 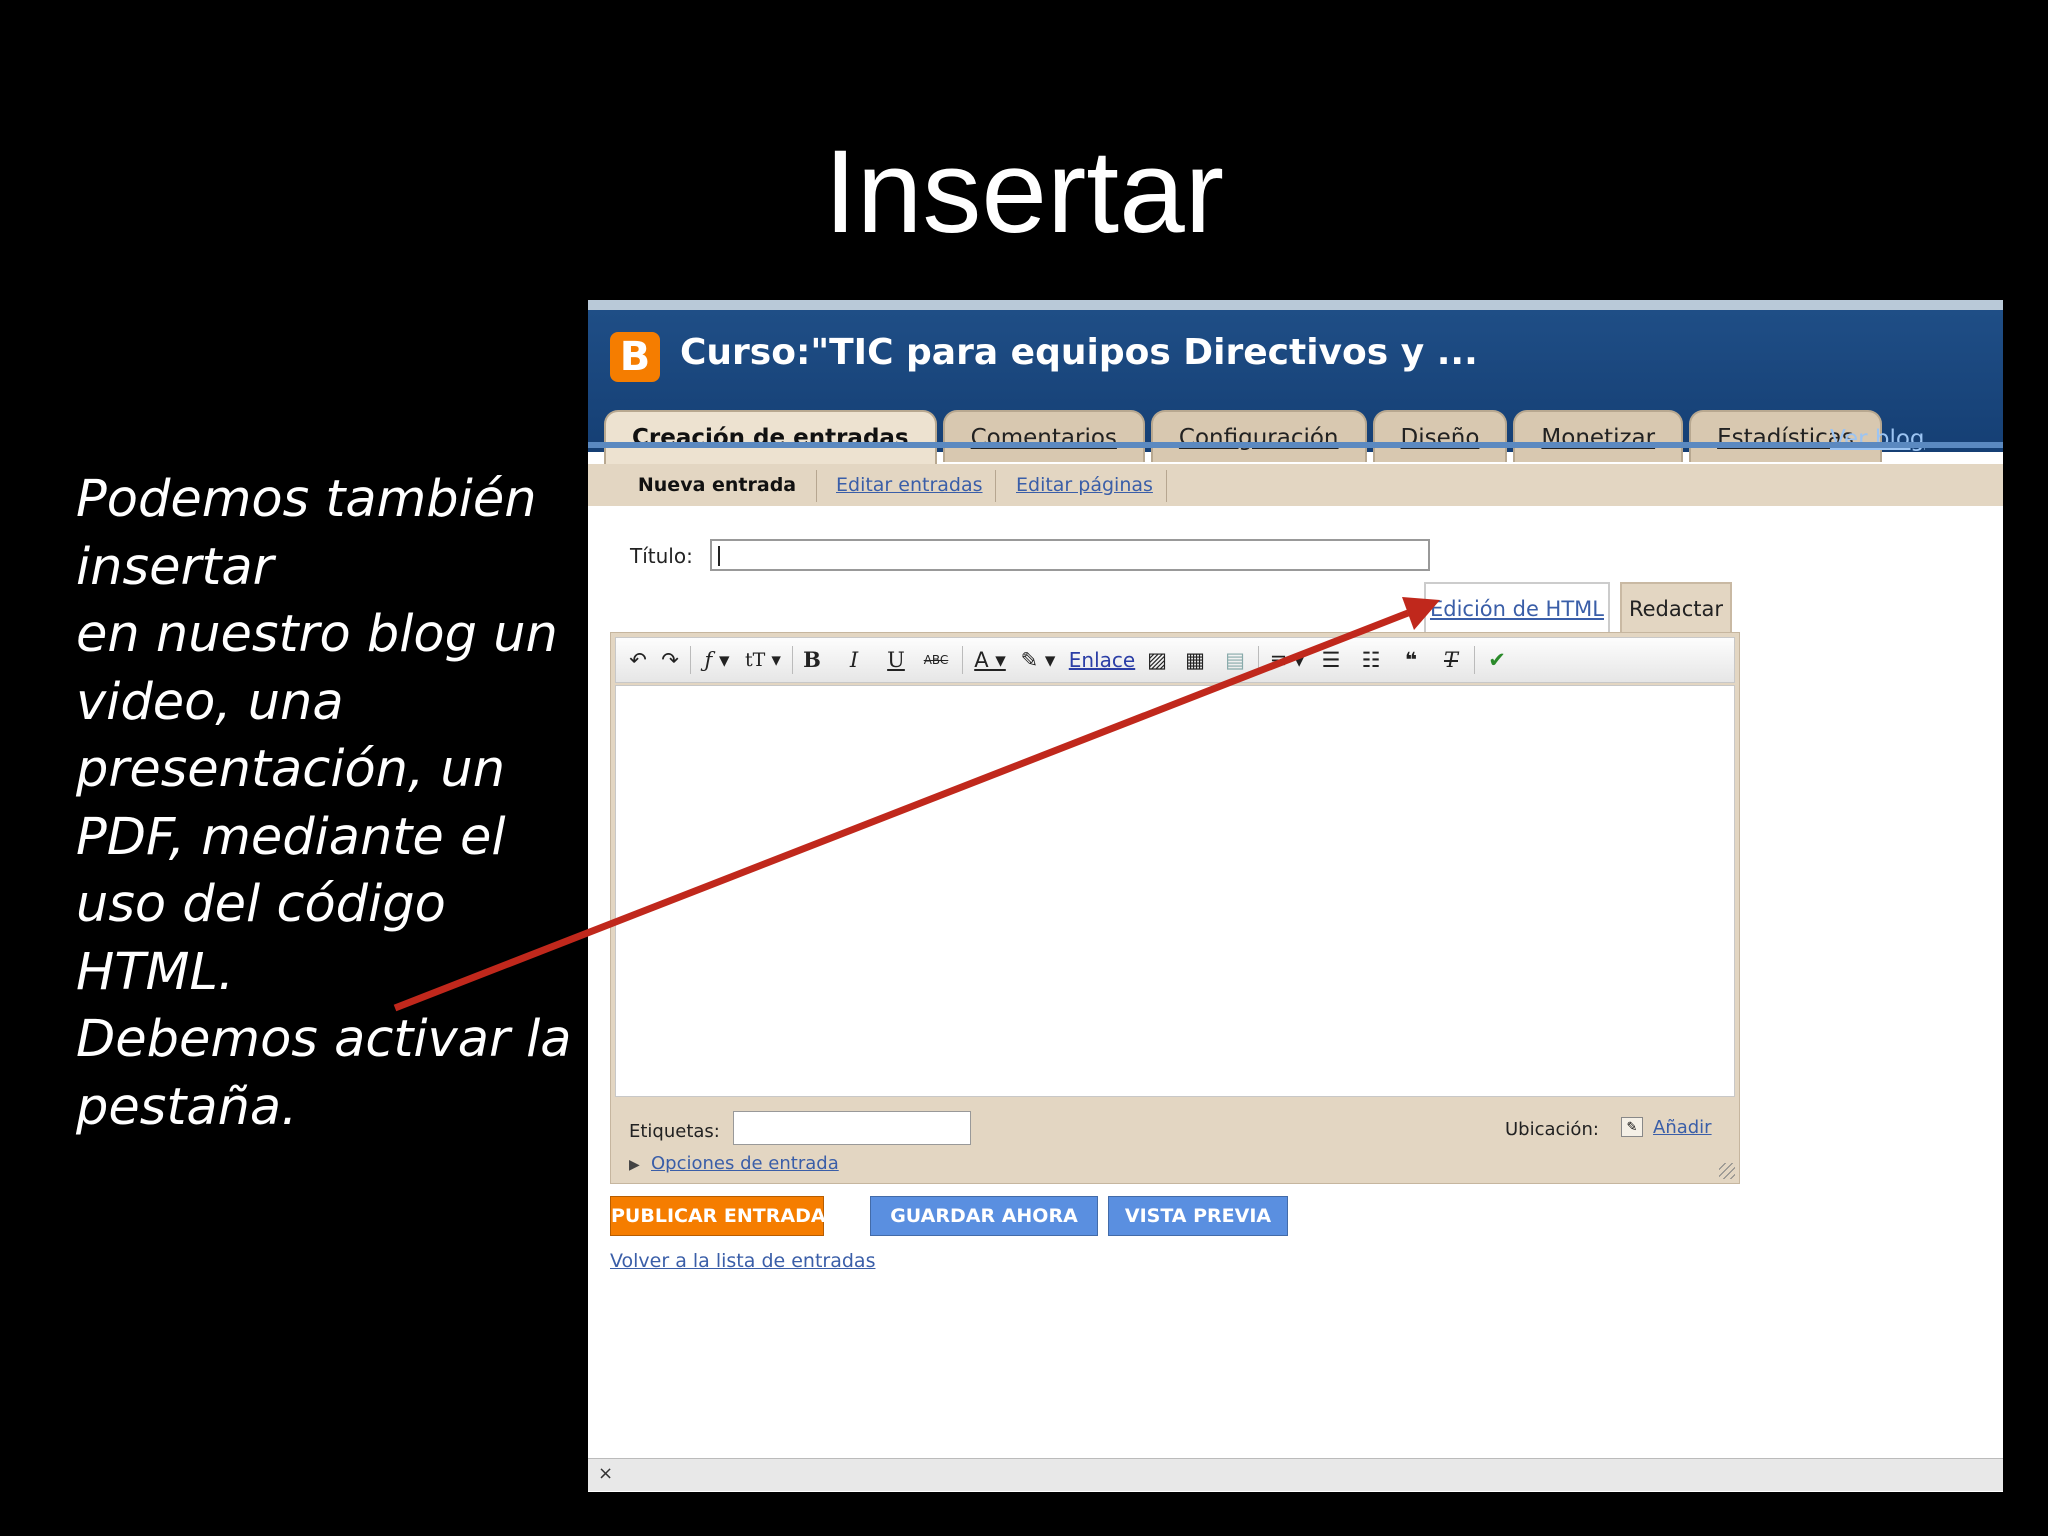 I want to click on body-line: video, una, so click(x=210, y=702).